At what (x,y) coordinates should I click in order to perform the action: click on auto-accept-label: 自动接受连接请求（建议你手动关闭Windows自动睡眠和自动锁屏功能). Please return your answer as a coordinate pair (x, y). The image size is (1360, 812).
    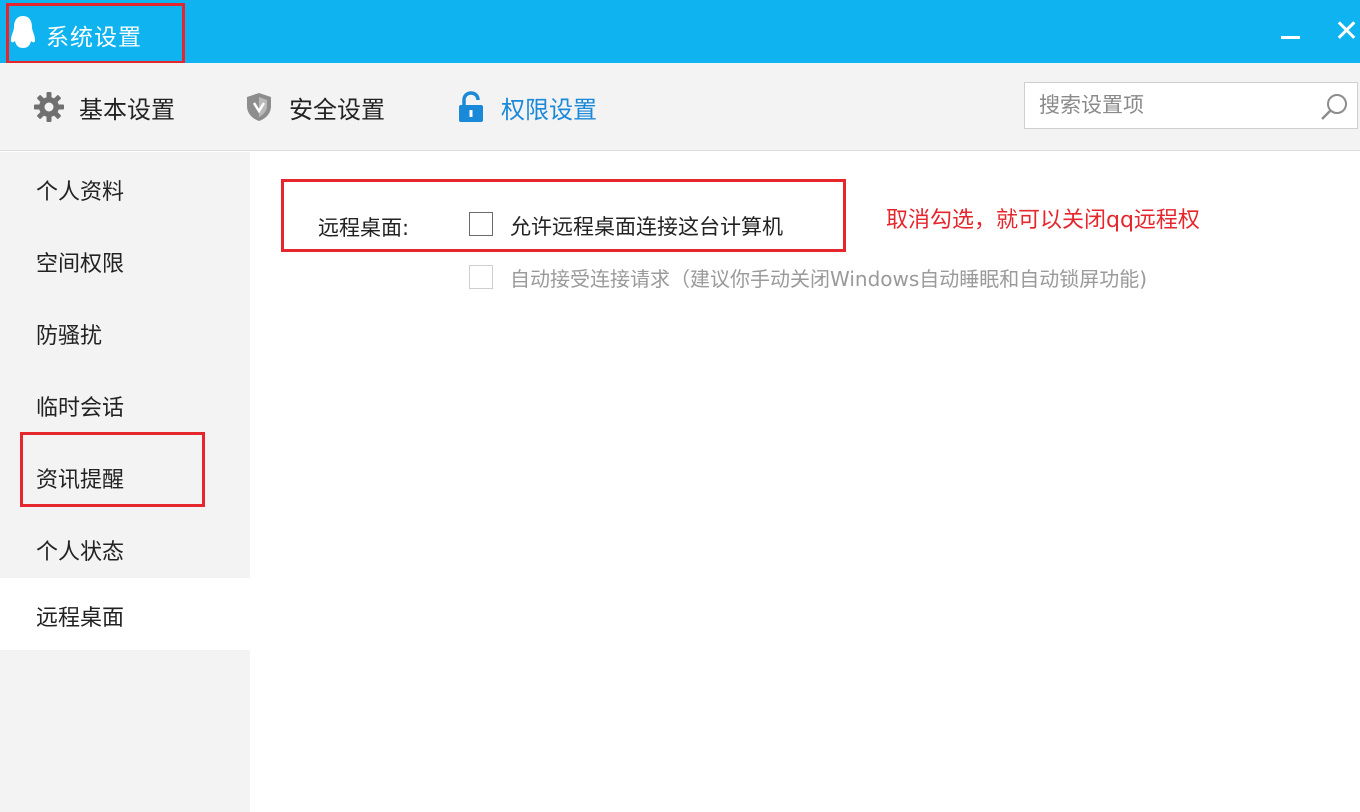
    Looking at the image, I should click on (829, 279).